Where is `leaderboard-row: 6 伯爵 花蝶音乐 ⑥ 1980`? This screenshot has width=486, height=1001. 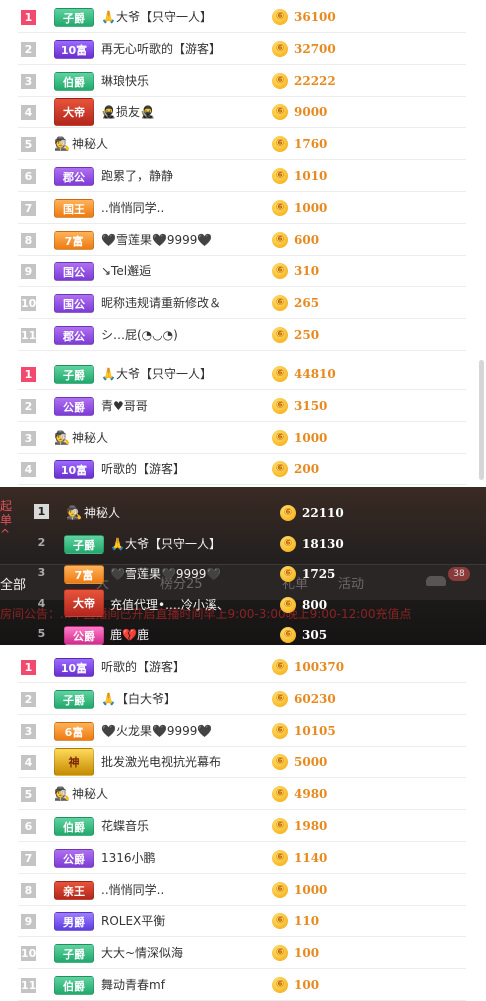
leaderboard-row: 6 伯爵 花蝶音乐 ⑥ 1980 is located at coordinates (243, 826).